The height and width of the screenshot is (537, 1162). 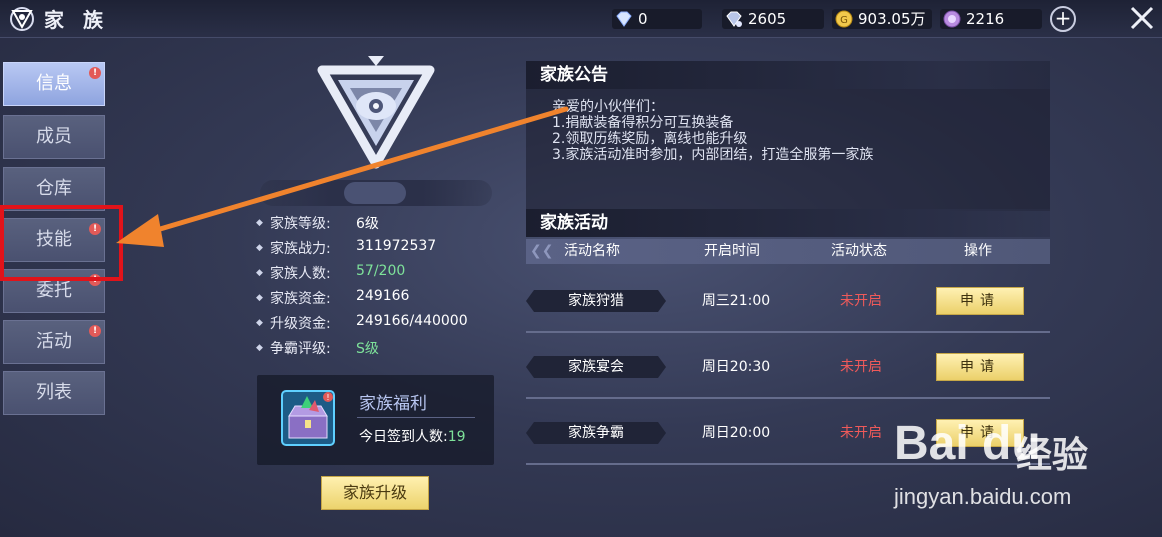 What do you see at coordinates (650, 139) in the screenshot?
I see `notice-line: 2.领取历练奖励，离线也能升级` at bounding box center [650, 139].